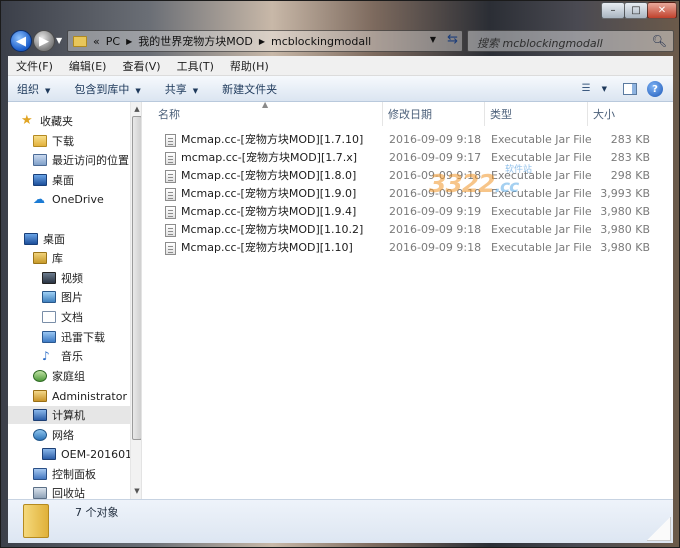 This screenshot has height=548, width=680. I want to click on nav-label: 网络, so click(63, 435).